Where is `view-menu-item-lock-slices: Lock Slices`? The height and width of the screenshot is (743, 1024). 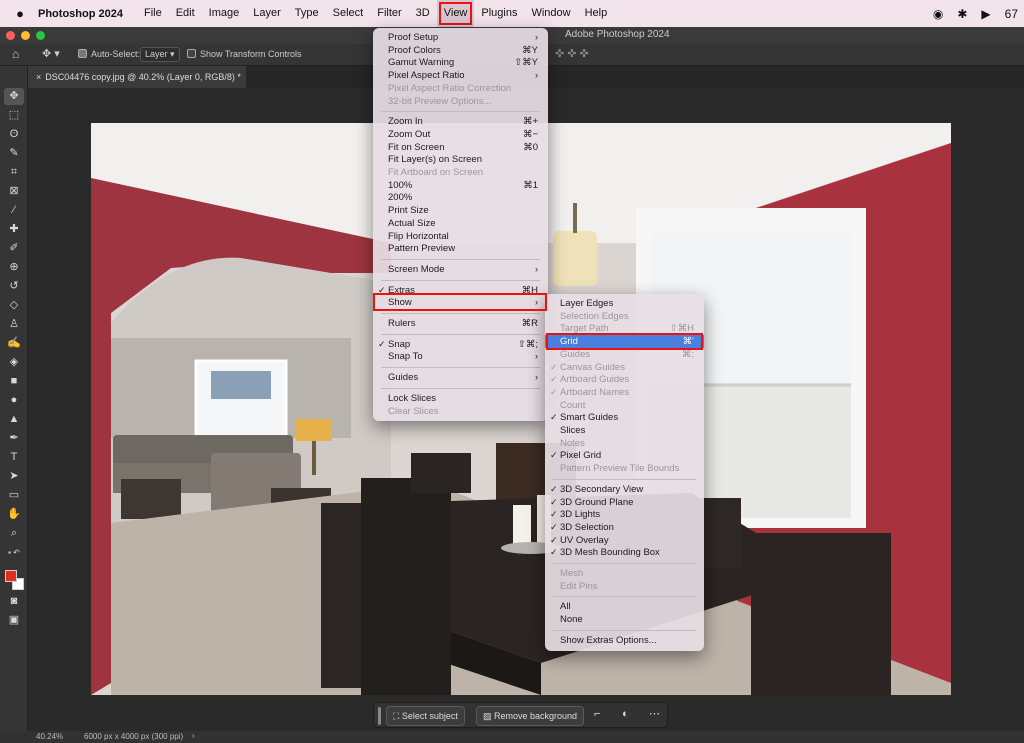 view-menu-item-lock-slices: Lock Slices is located at coordinates (460, 398).